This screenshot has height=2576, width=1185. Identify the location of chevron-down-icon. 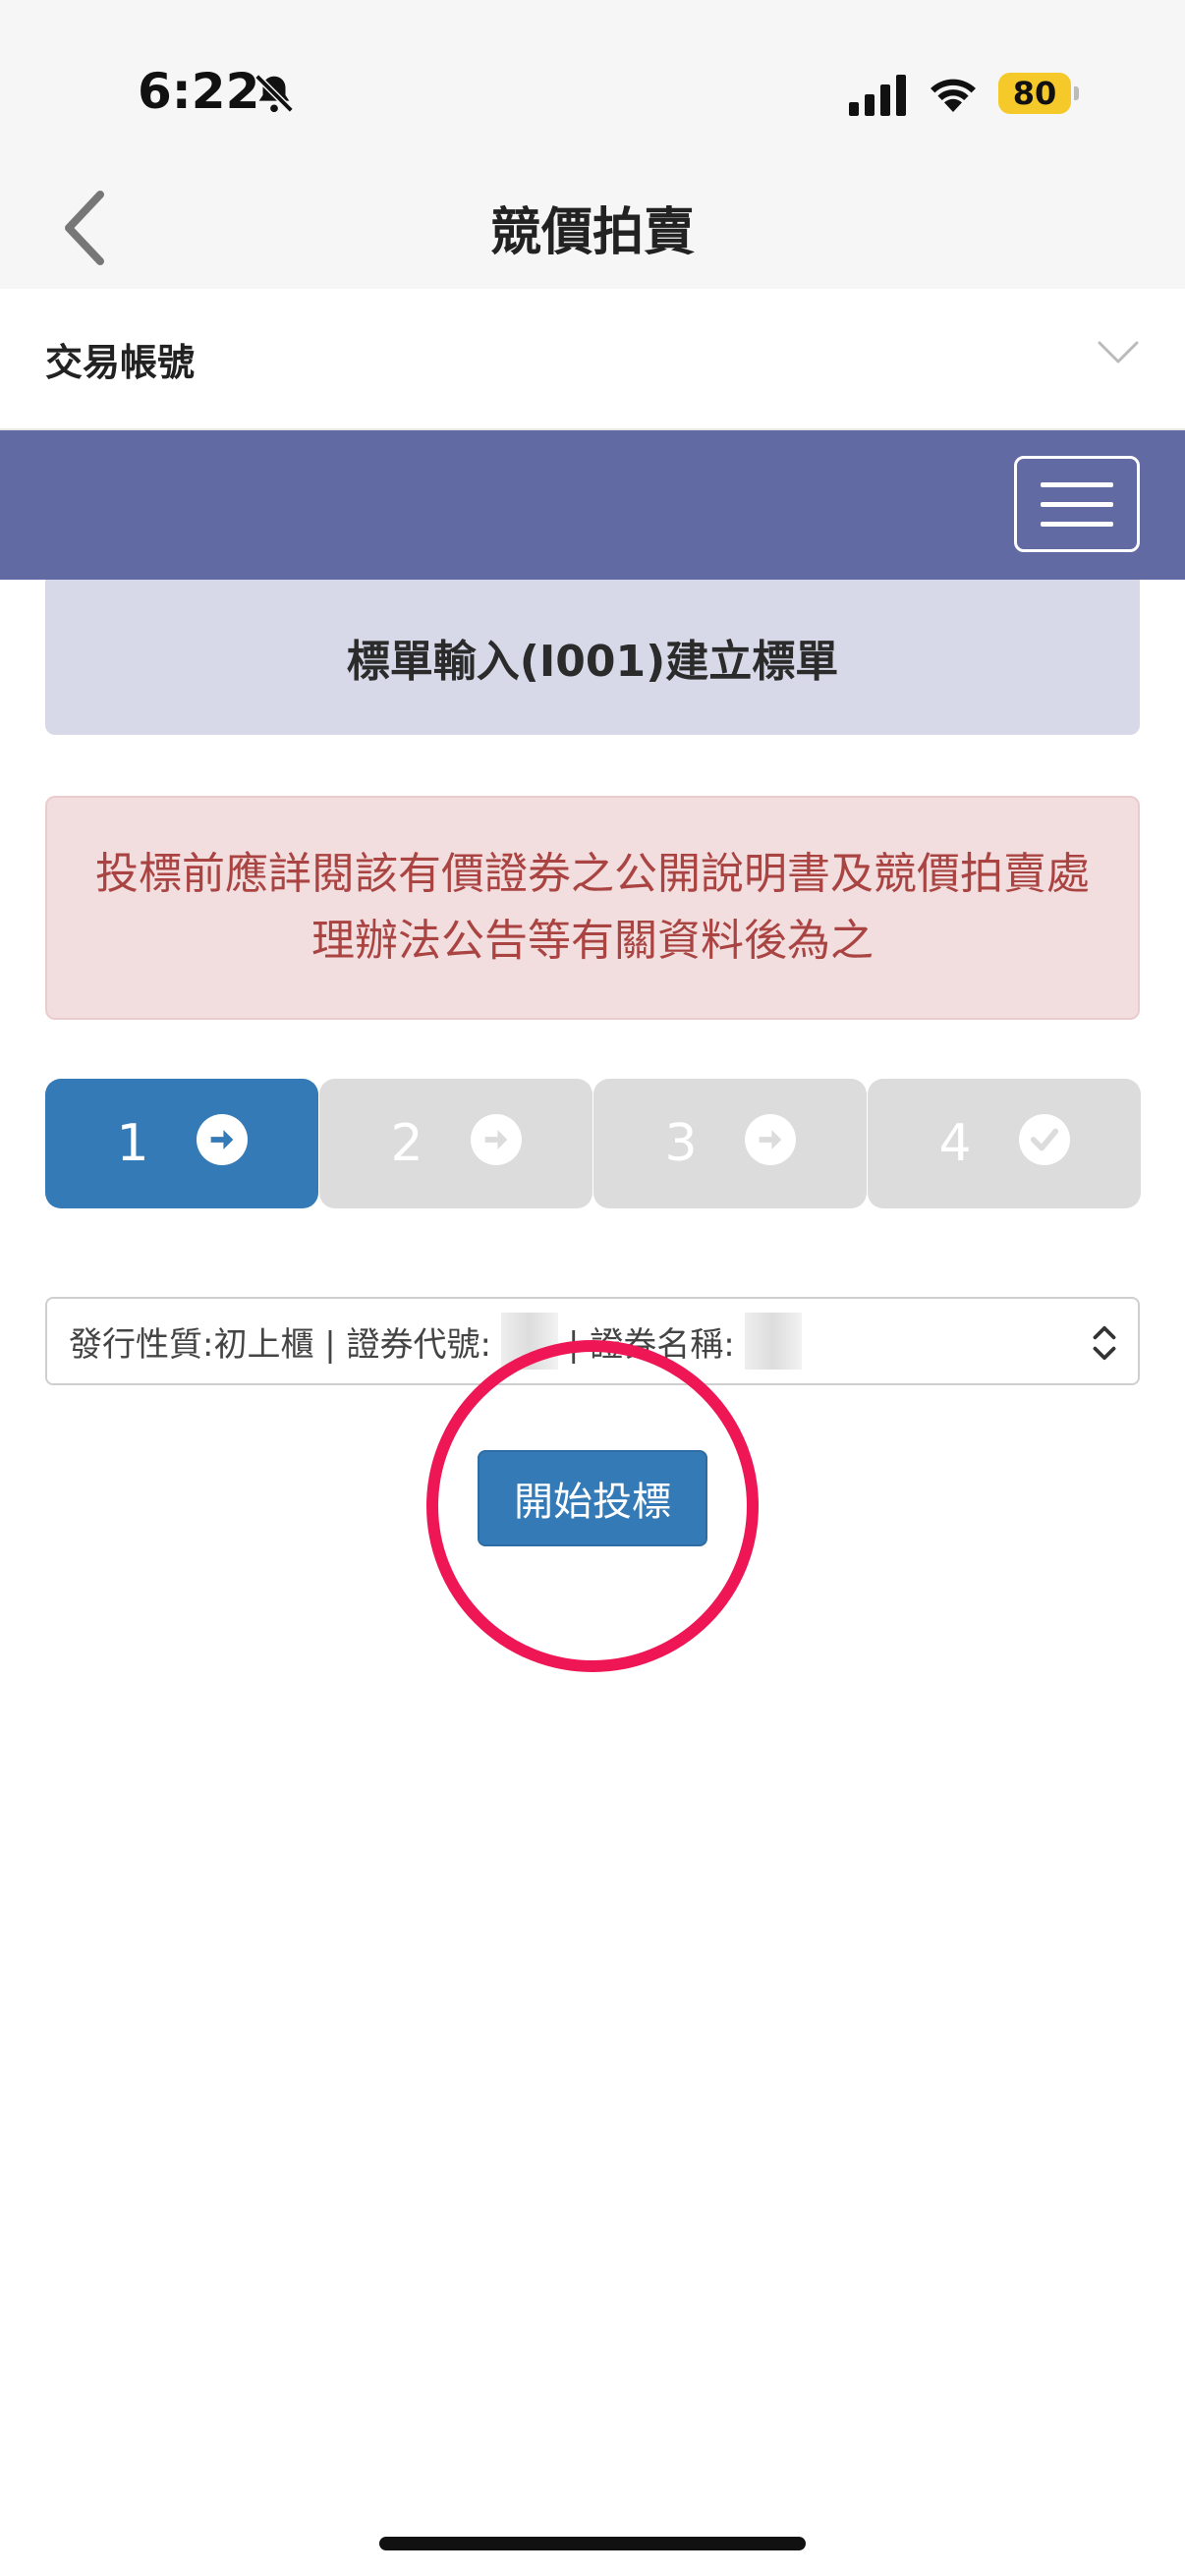
(1119, 352).